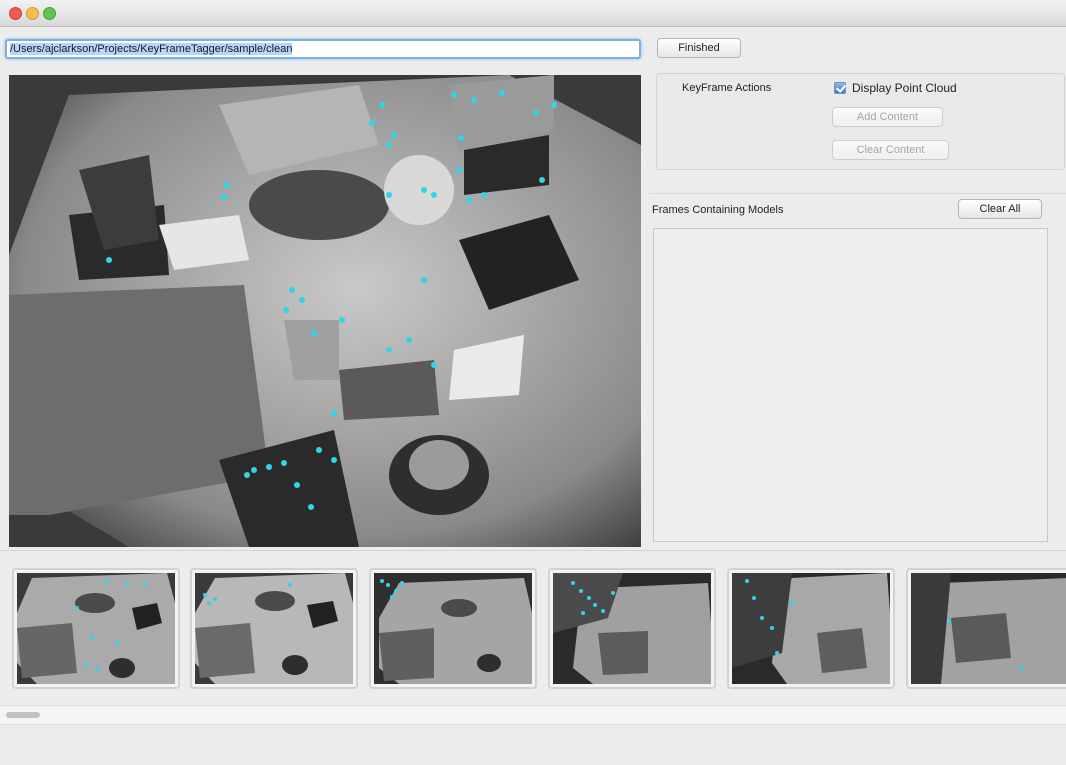 The height and width of the screenshot is (765, 1066). What do you see at coordinates (15, 13) in the screenshot?
I see `close-window-button` at bounding box center [15, 13].